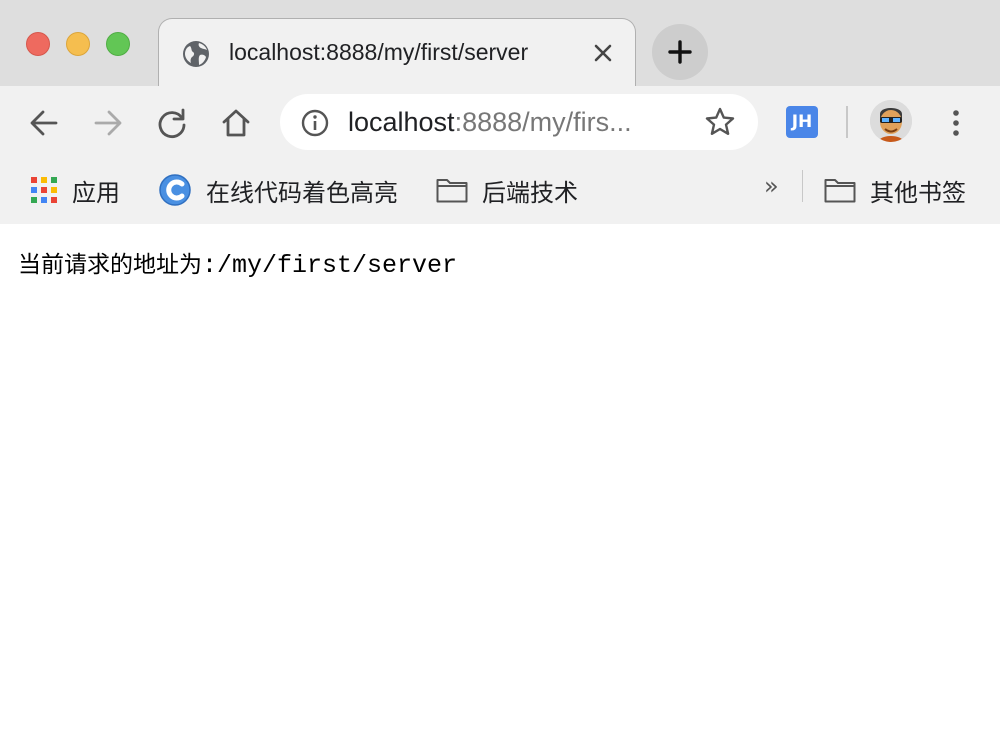 This screenshot has width=1000, height=750. I want to click on c-logo-icon, so click(175, 190).